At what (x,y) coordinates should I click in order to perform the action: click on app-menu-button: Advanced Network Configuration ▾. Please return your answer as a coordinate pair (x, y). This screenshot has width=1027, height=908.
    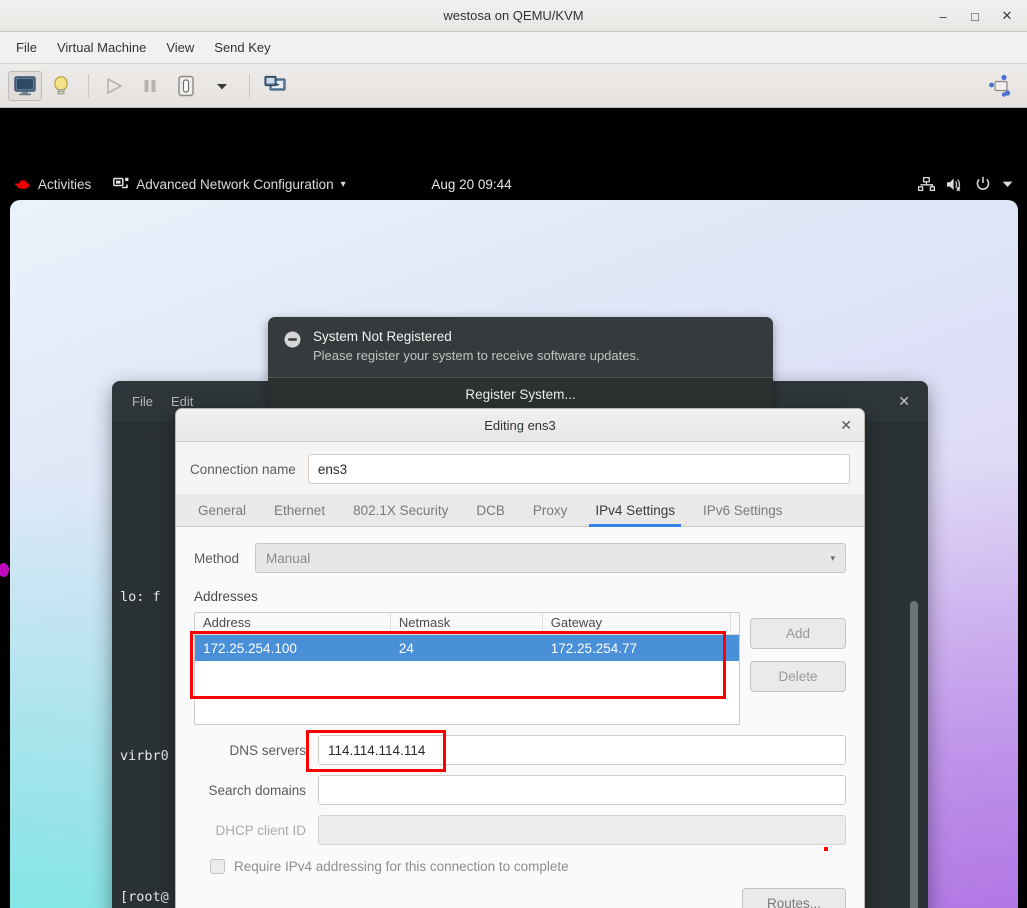
    Looking at the image, I should click on (229, 184).